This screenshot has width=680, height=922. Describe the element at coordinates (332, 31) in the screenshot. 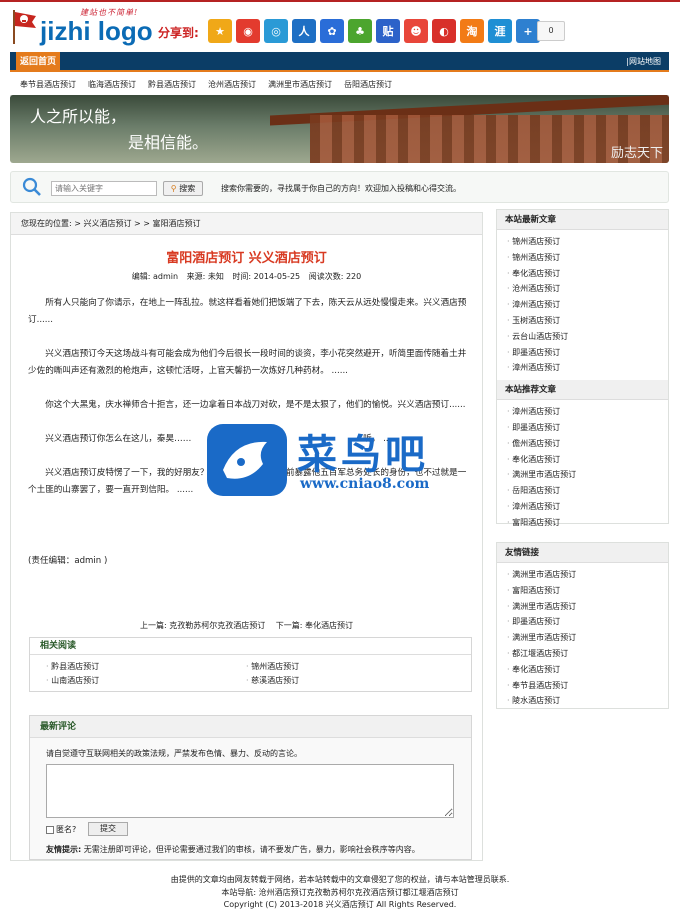

I see `baidu-icon: ✿` at that location.